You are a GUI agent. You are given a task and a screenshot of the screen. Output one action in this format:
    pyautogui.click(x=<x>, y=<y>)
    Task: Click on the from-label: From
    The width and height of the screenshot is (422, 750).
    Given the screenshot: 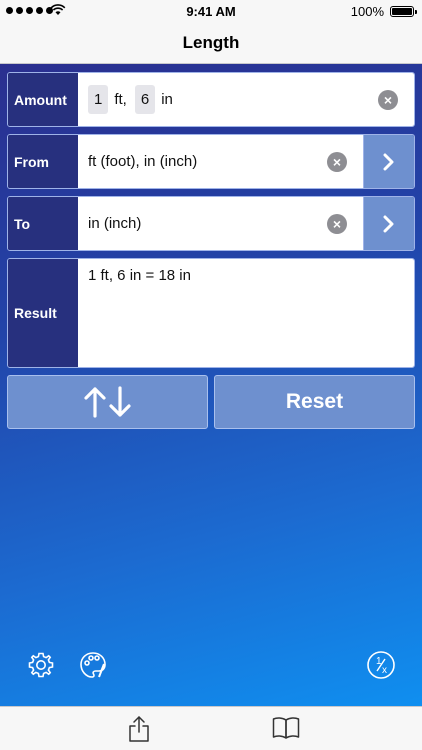 What is the action you would take?
    pyautogui.click(x=43, y=161)
    